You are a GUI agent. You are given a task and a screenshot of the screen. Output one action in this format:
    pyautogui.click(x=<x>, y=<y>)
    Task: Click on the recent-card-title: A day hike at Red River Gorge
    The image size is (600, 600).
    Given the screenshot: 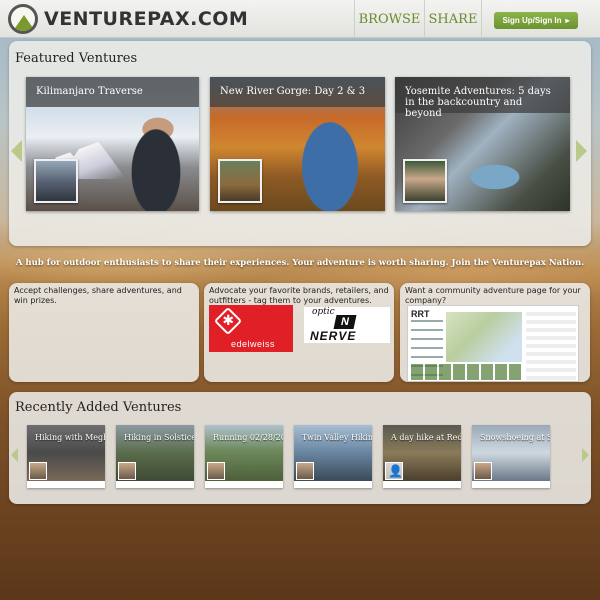 What is the action you would take?
    pyautogui.click(x=426, y=437)
    